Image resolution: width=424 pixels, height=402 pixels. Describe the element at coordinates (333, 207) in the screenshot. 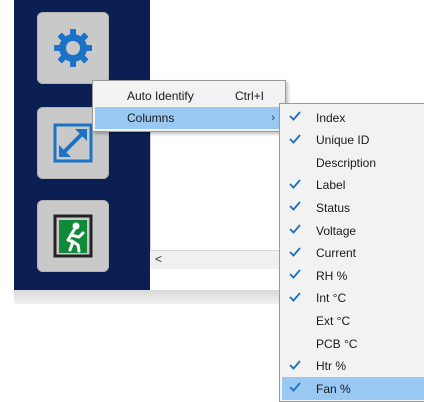

I see `column-option-label: Status` at that location.